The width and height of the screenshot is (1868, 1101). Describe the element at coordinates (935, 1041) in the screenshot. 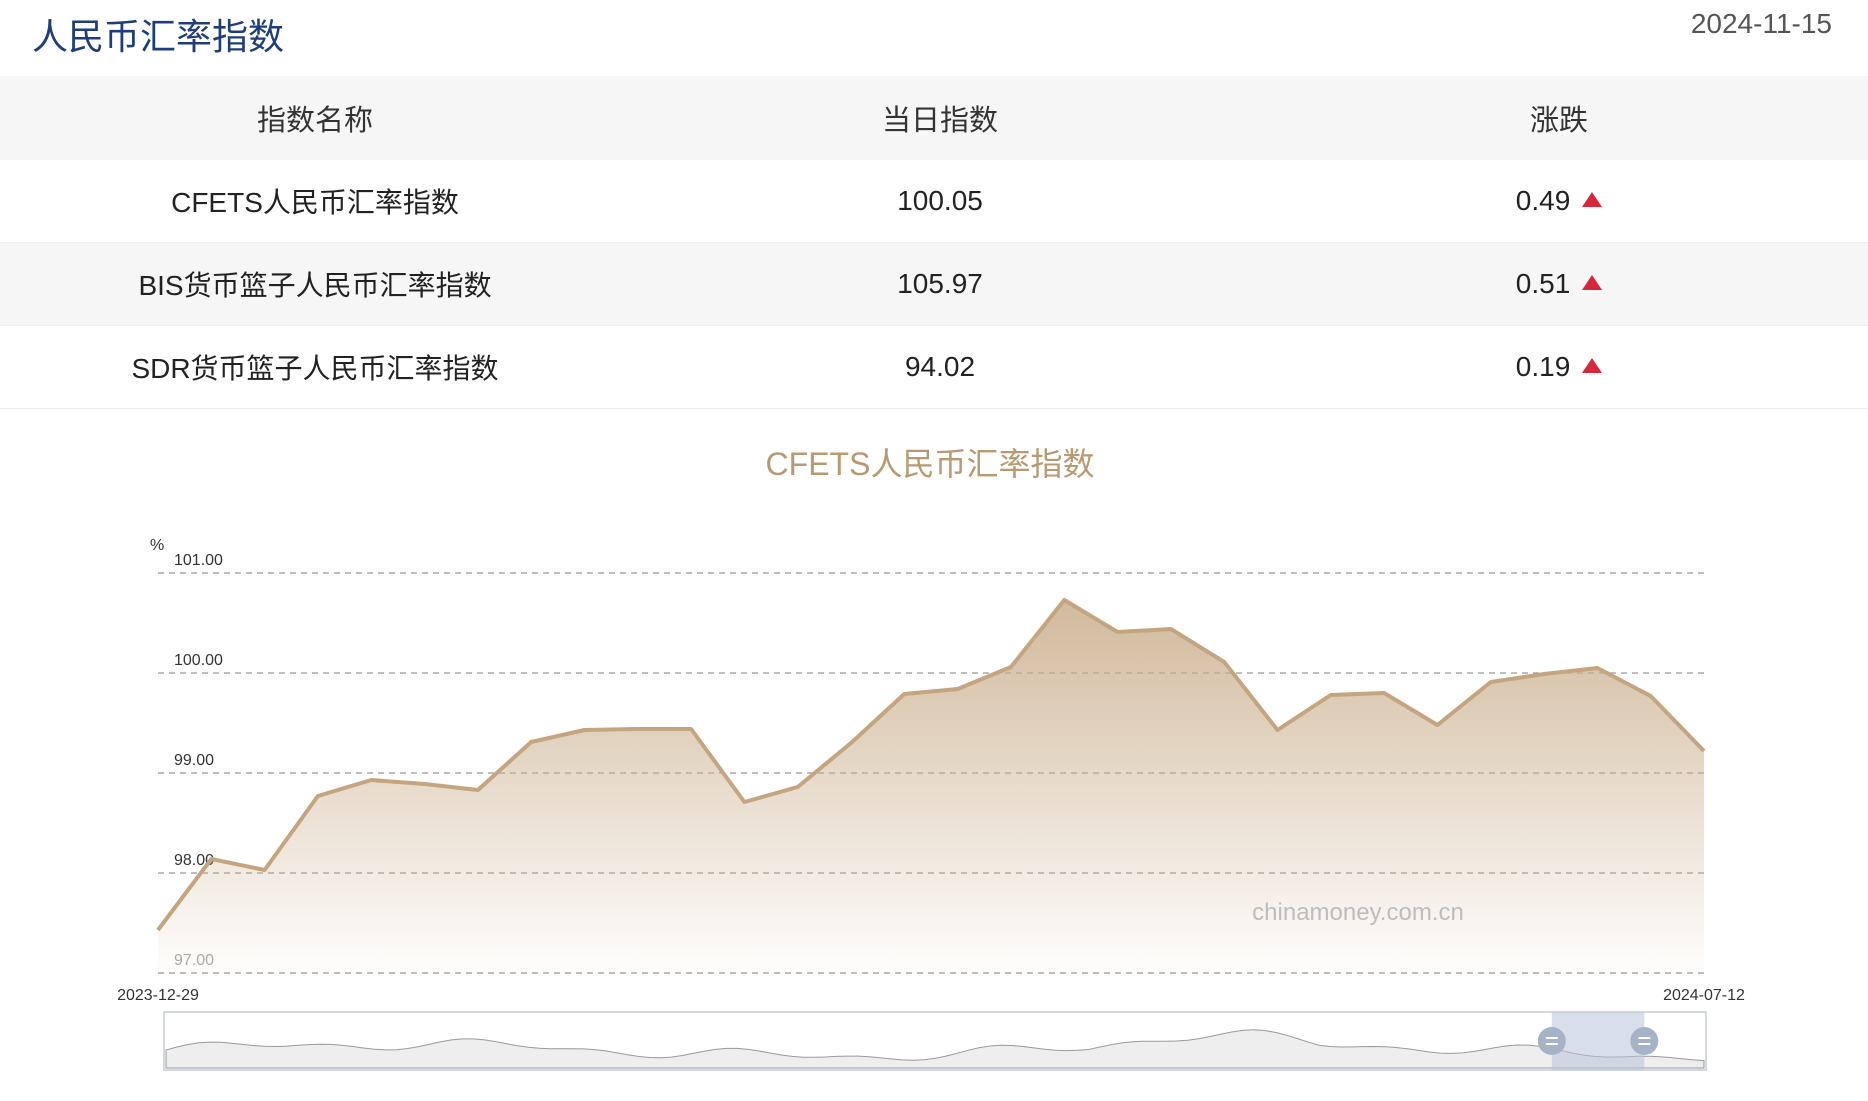

I see `zoom-slider` at that location.